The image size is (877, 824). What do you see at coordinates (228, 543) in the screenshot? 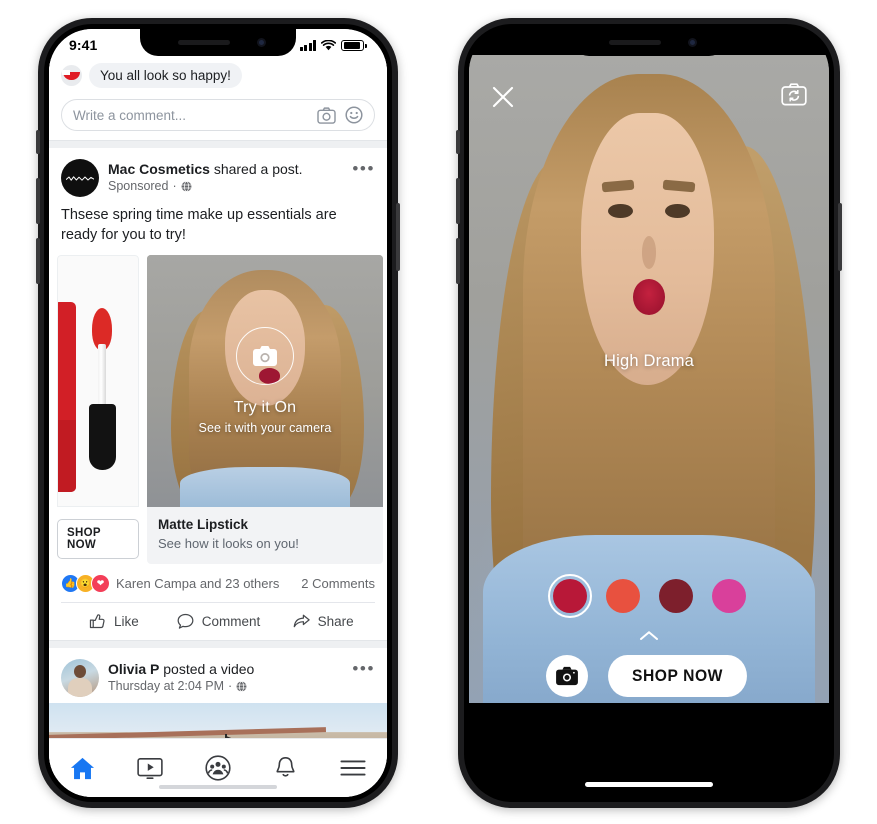
I see `card-subtitle: See how it looks on you!` at bounding box center [228, 543].